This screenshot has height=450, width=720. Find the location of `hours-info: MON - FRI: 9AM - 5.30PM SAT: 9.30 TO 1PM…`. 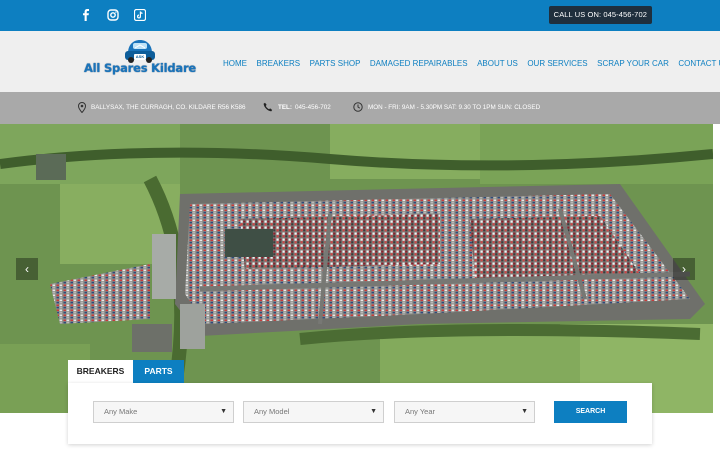

hours-info: MON - FRI: 9AM - 5.30PM SAT: 9.30 TO 1PM… is located at coordinates (446, 107).